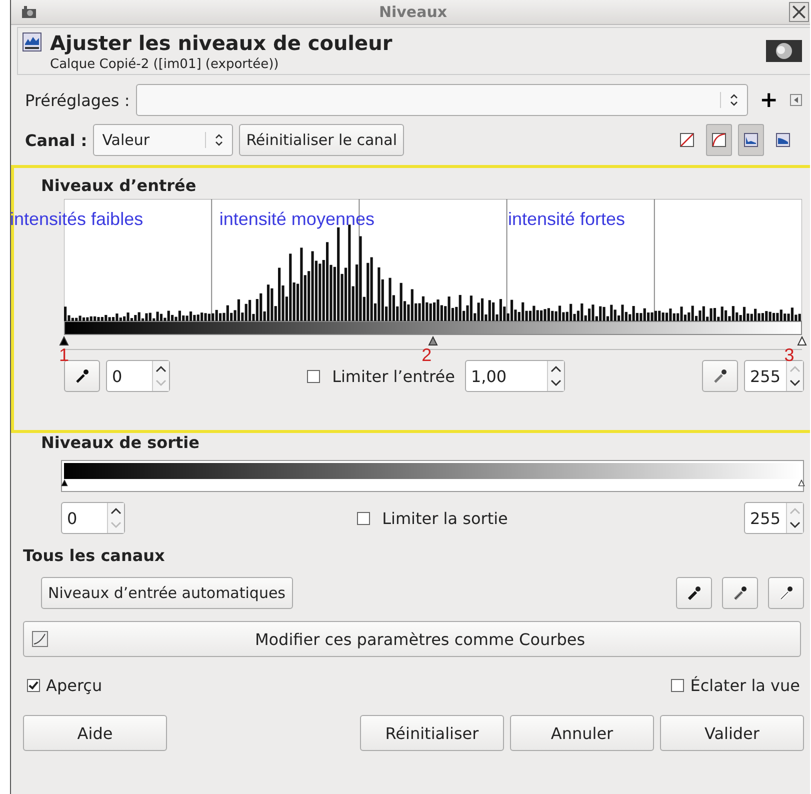 The height and width of the screenshot is (794, 811). I want to click on close-button, so click(799, 12).